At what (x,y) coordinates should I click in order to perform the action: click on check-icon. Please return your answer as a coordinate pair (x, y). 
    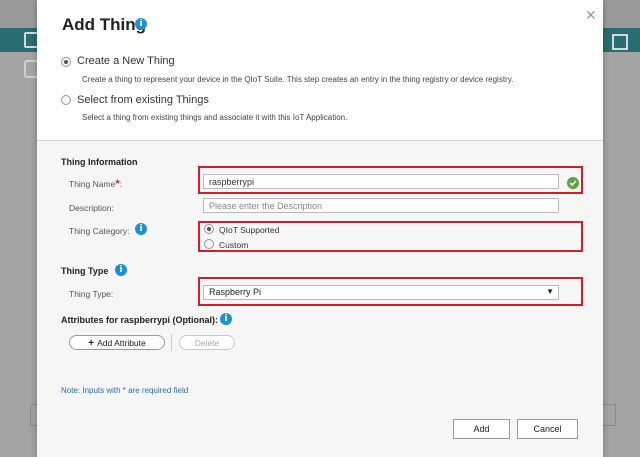
    Looking at the image, I should click on (573, 183).